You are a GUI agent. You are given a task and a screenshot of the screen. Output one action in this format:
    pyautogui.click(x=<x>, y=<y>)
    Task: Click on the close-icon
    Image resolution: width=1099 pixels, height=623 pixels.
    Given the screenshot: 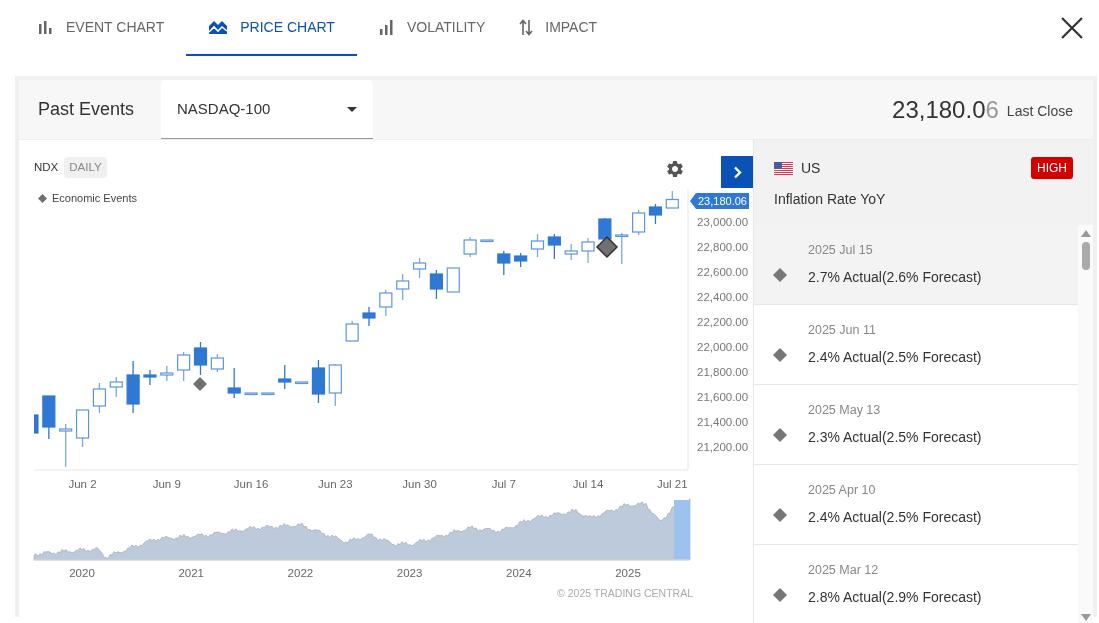 What is the action you would take?
    pyautogui.click(x=1072, y=28)
    